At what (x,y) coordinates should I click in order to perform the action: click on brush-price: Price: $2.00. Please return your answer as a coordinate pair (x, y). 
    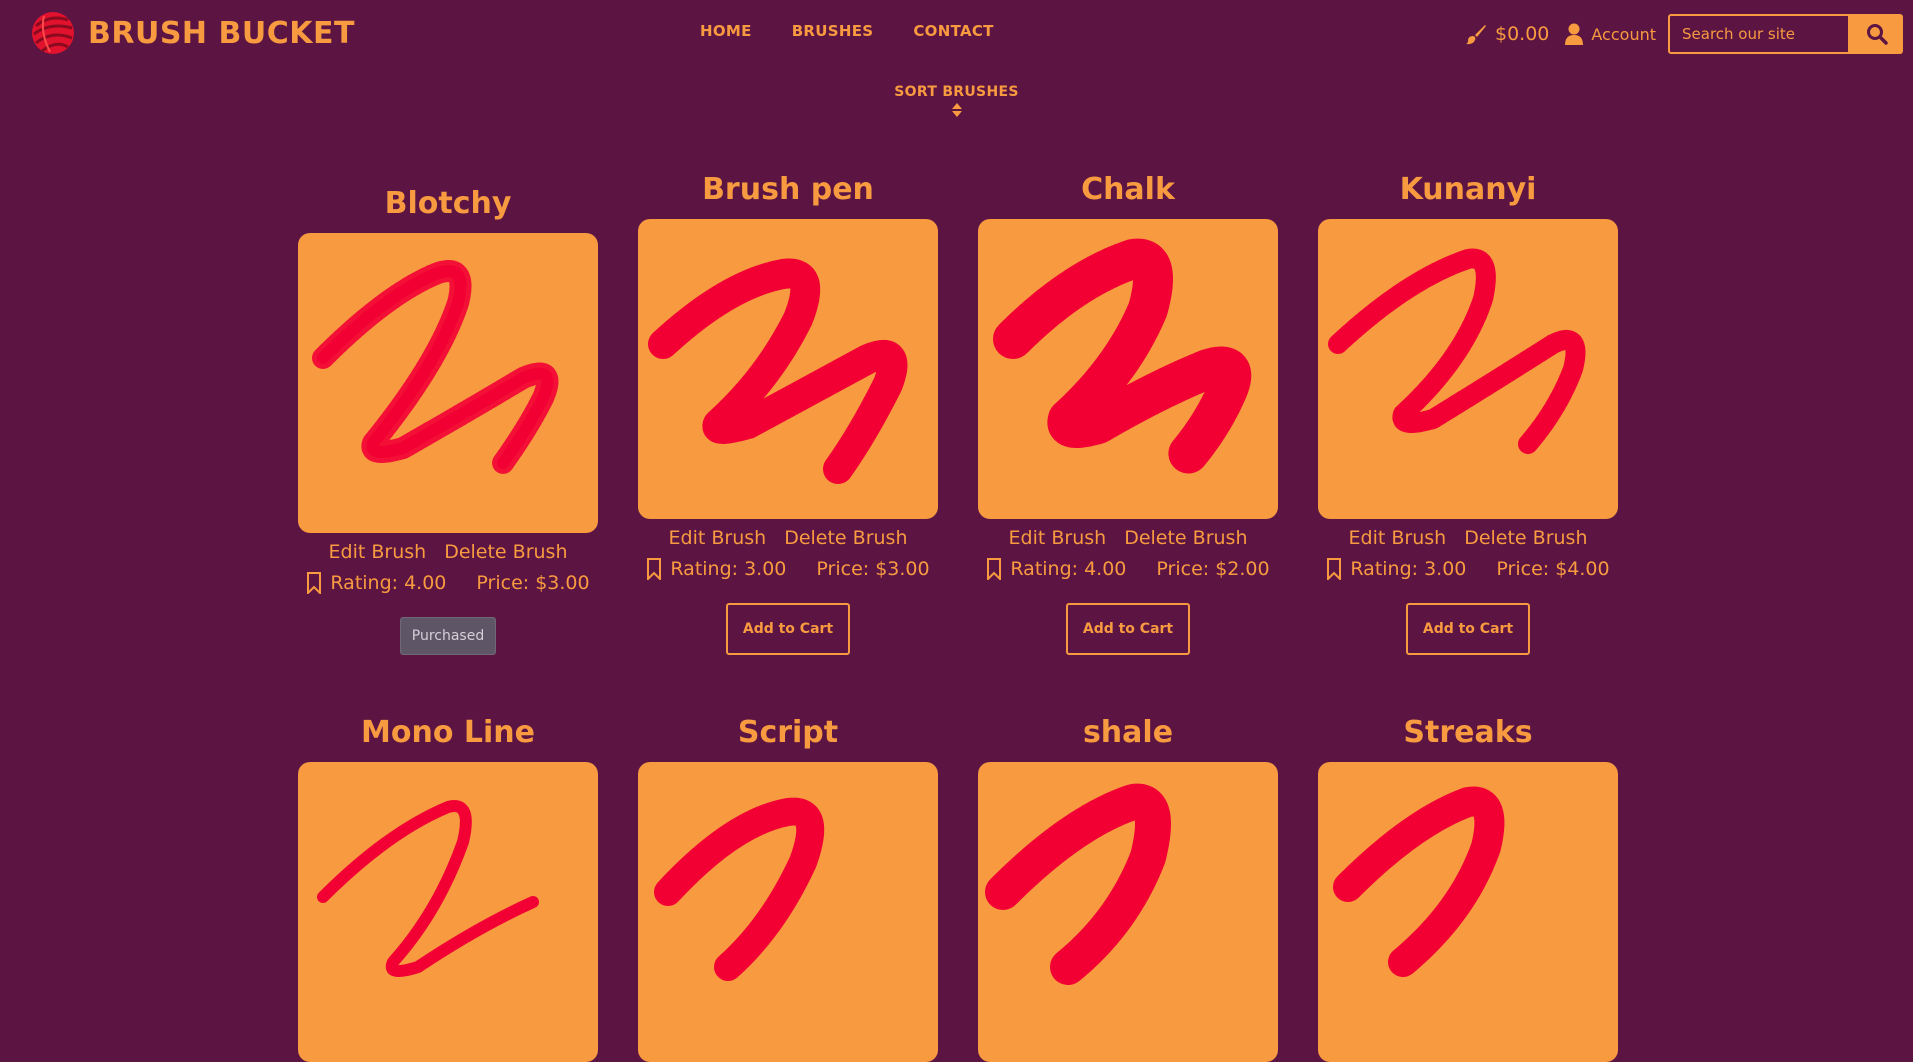
    Looking at the image, I should click on (1213, 569).